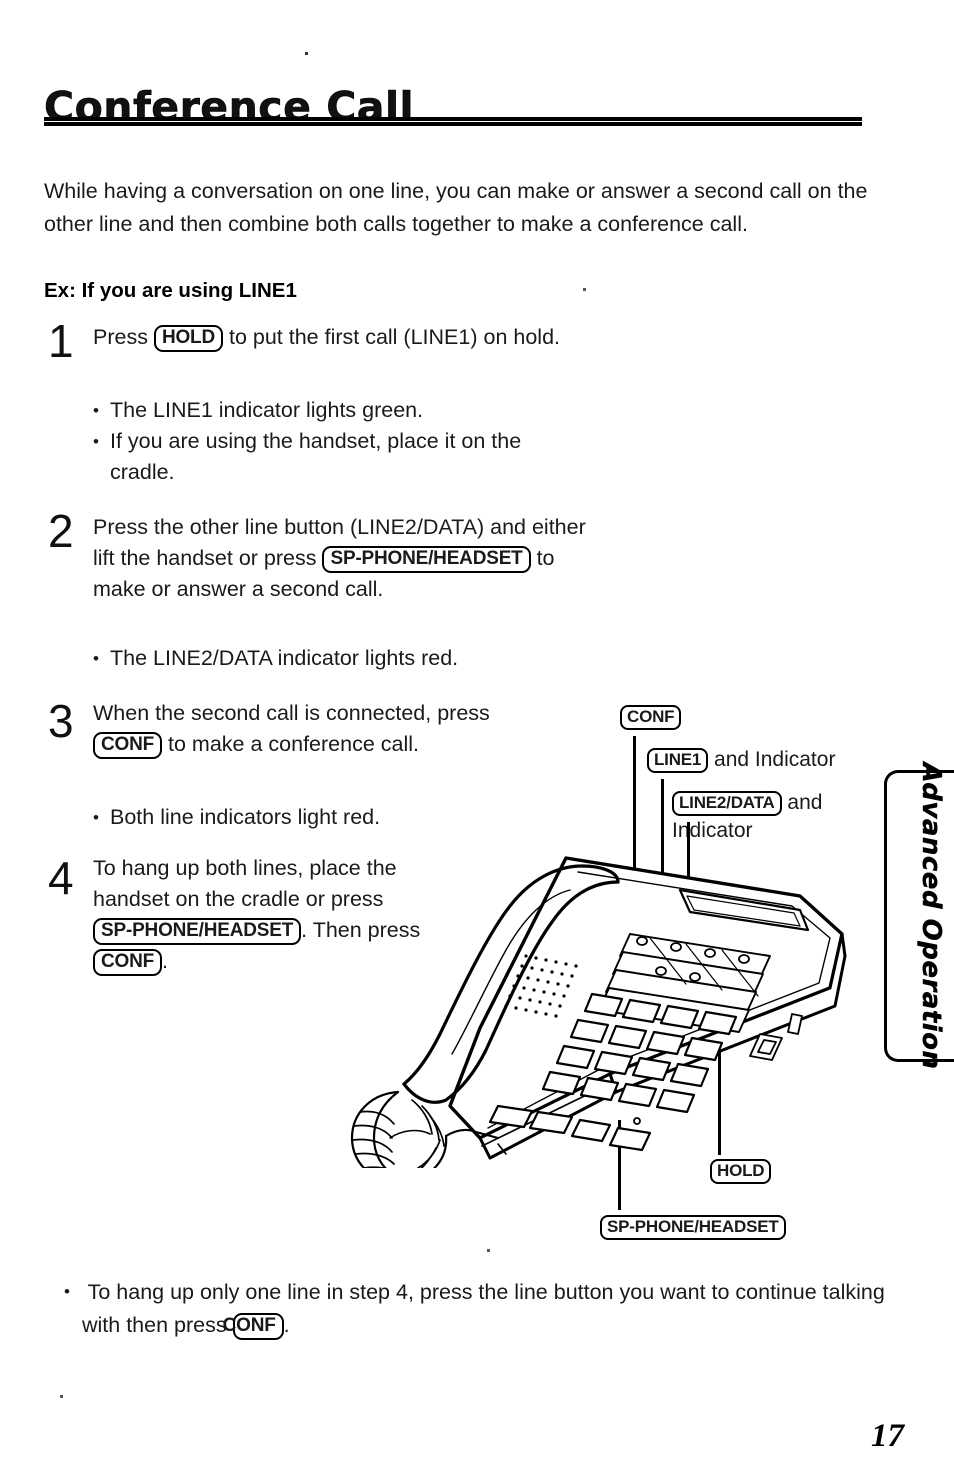  What do you see at coordinates (887, 1436) in the screenshot?
I see `page-number: 17` at bounding box center [887, 1436].